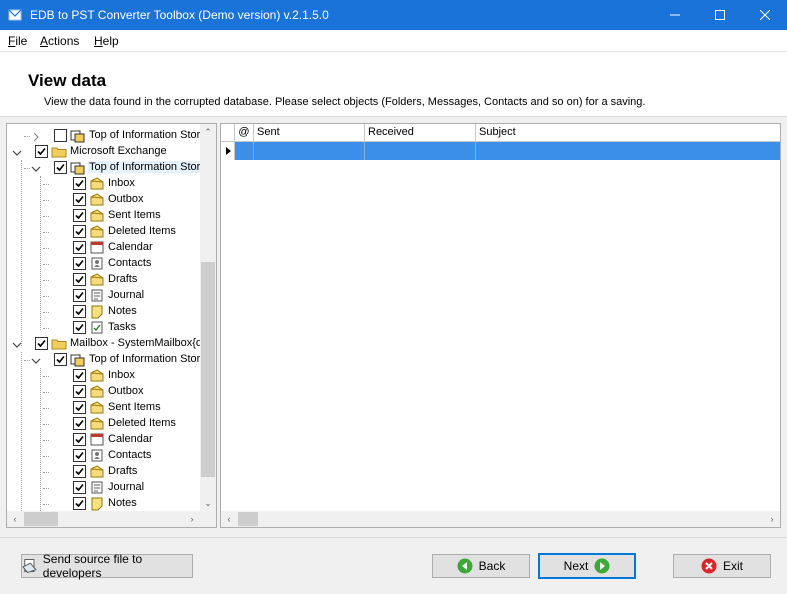 This screenshot has height=594, width=787. Describe the element at coordinates (208, 132) in the screenshot. I see `scroll-up-icon: ⌃` at that location.